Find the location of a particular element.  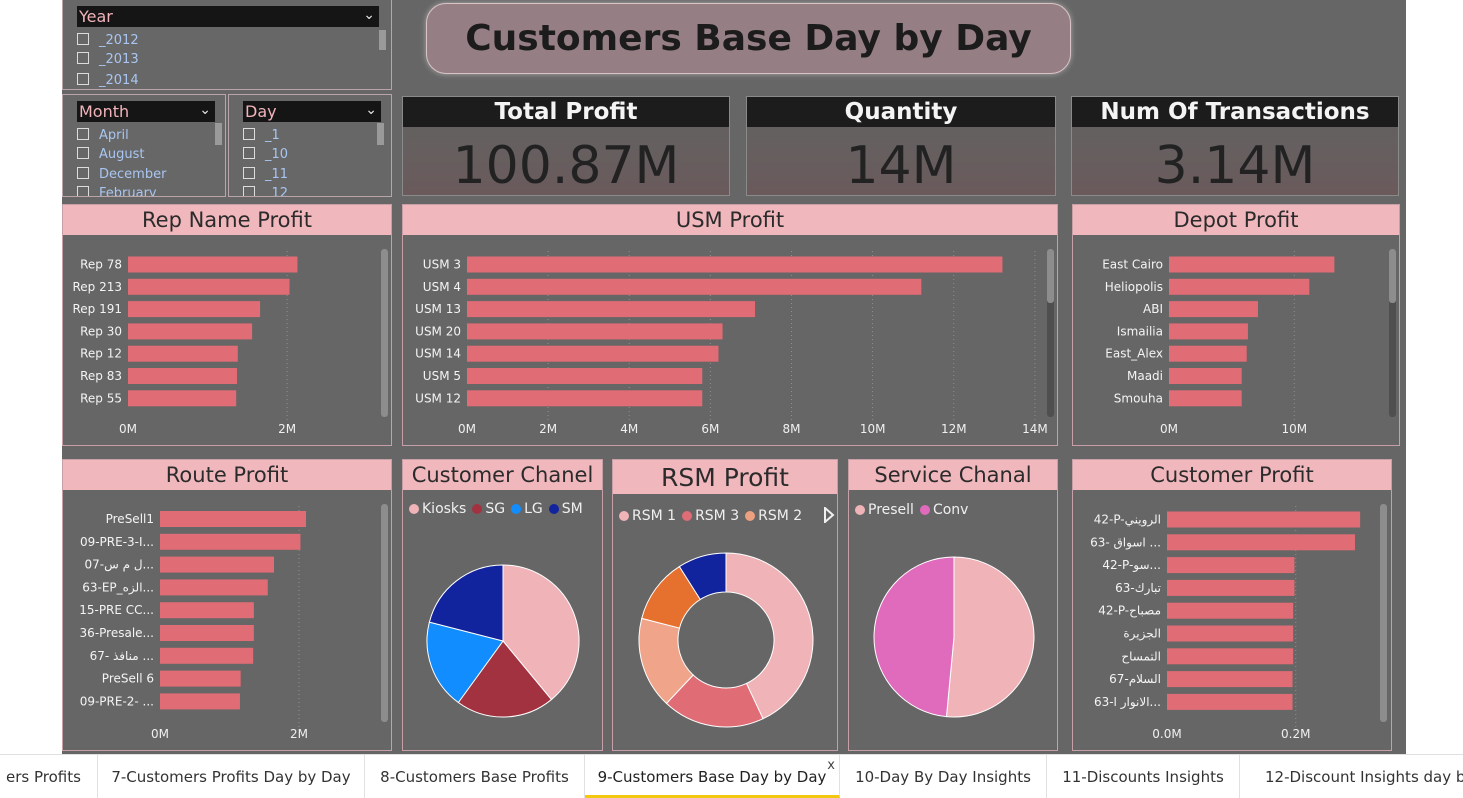

tick-label: 0.2M is located at coordinates (1295, 734).